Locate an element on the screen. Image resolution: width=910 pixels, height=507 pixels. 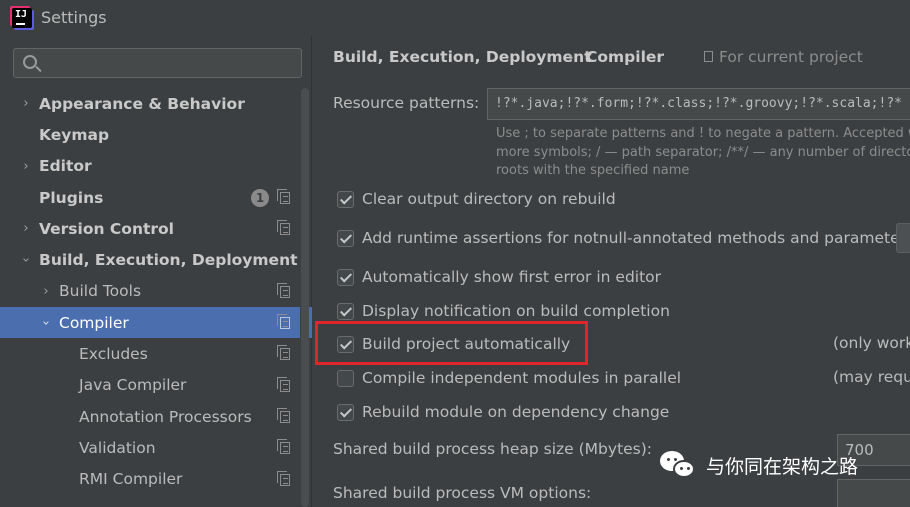
wechat-watermark: 与你同在架构之路 is located at coordinates (759, 465).